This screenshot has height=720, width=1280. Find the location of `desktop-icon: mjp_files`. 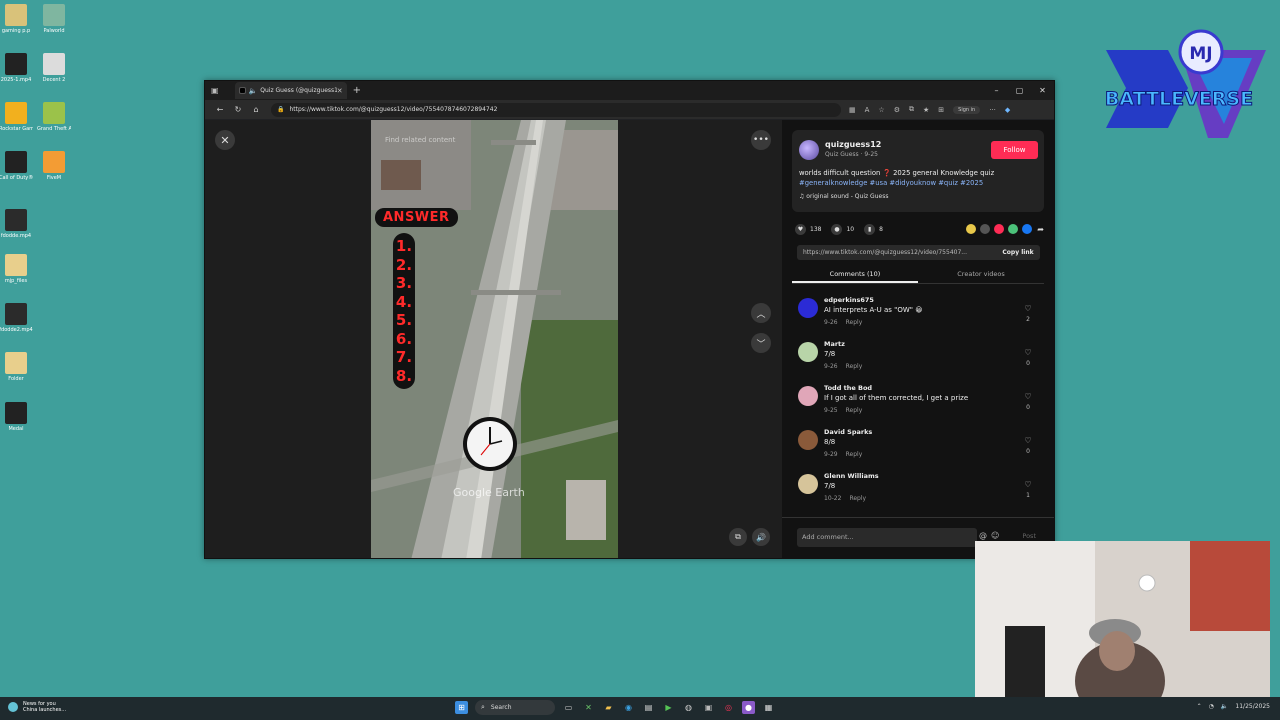

desktop-icon: mjp_files is located at coordinates (16, 269).